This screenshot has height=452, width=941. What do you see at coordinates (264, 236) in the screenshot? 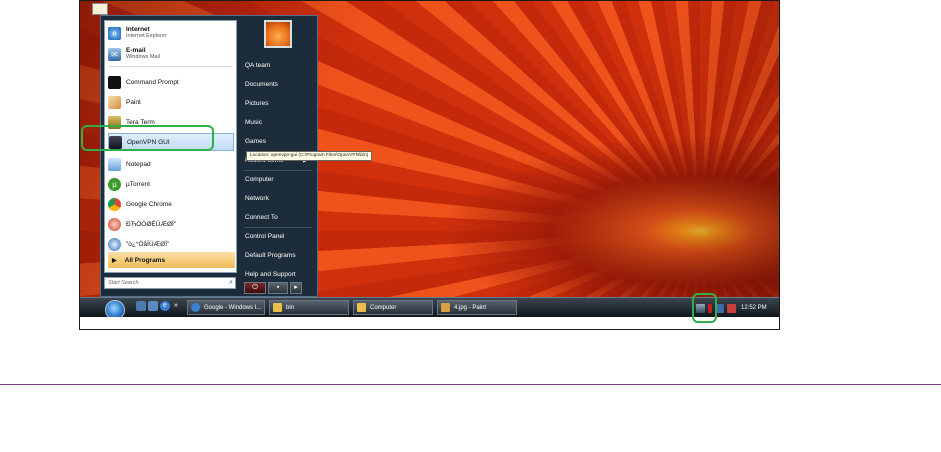
I see `places-item-control-panel: Control Panel` at bounding box center [264, 236].